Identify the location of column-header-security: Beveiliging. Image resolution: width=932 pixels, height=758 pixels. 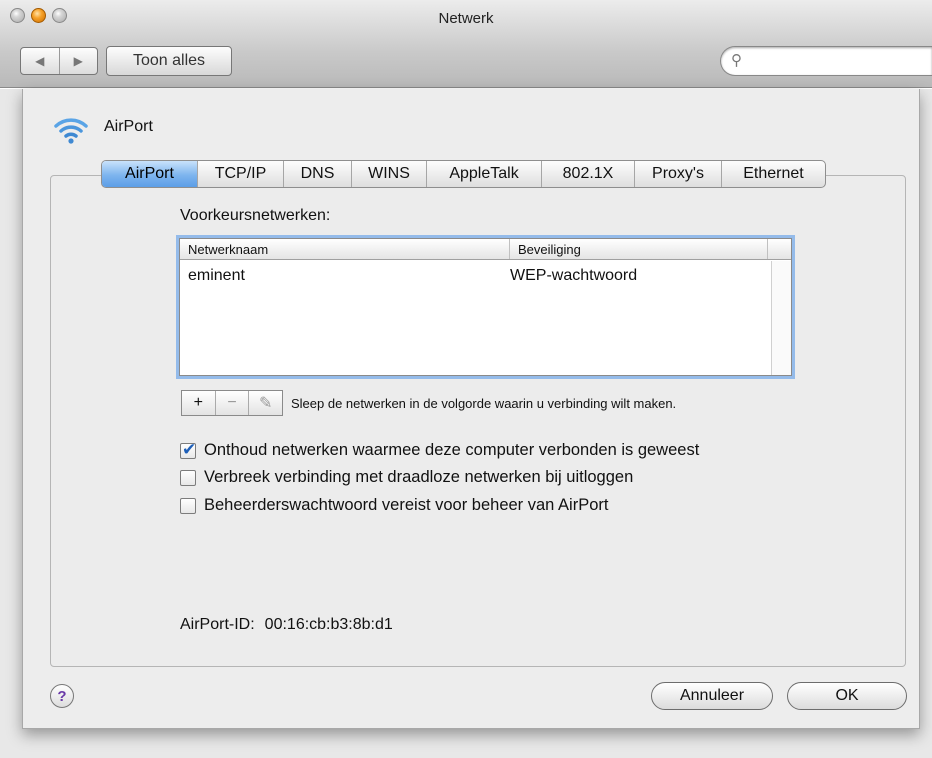
(639, 249).